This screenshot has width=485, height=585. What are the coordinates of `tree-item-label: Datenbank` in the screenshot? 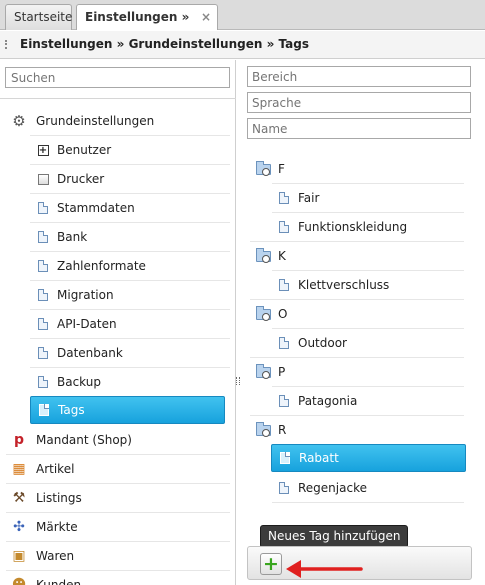 It's located at (90, 353).